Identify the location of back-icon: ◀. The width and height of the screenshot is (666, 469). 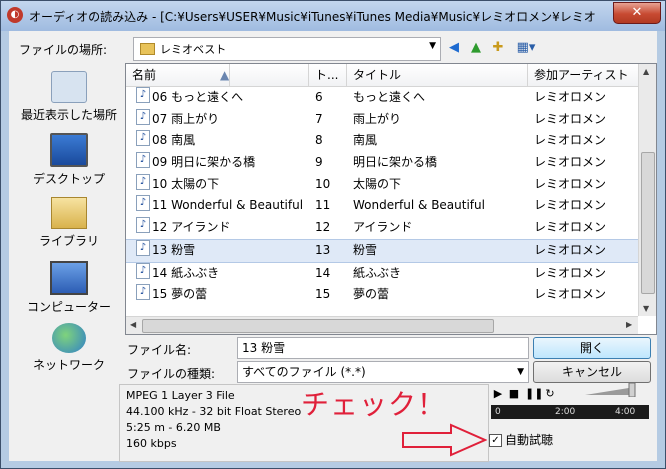
(454, 48).